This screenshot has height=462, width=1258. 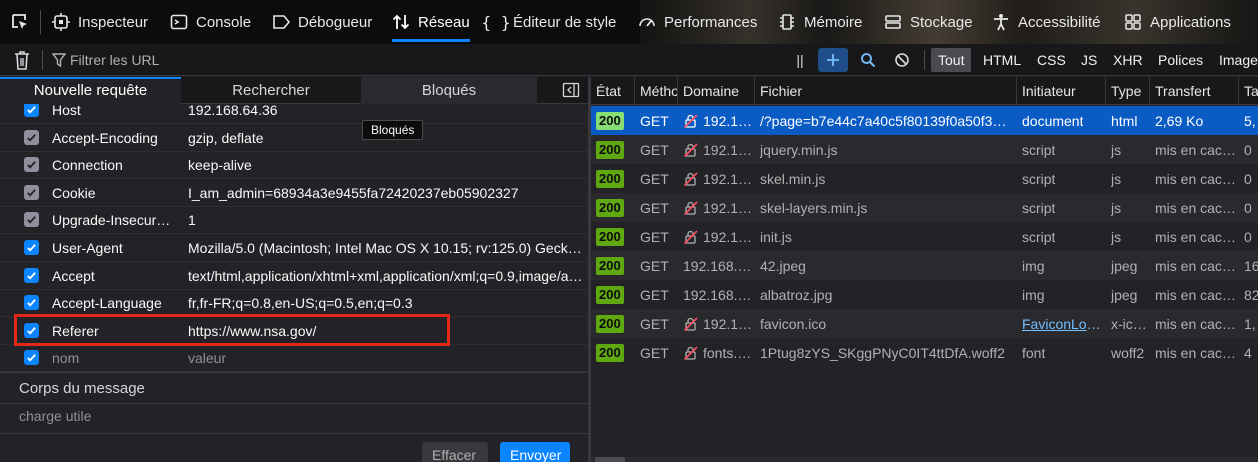 I want to click on header-name: Connection, so click(x=114, y=165).